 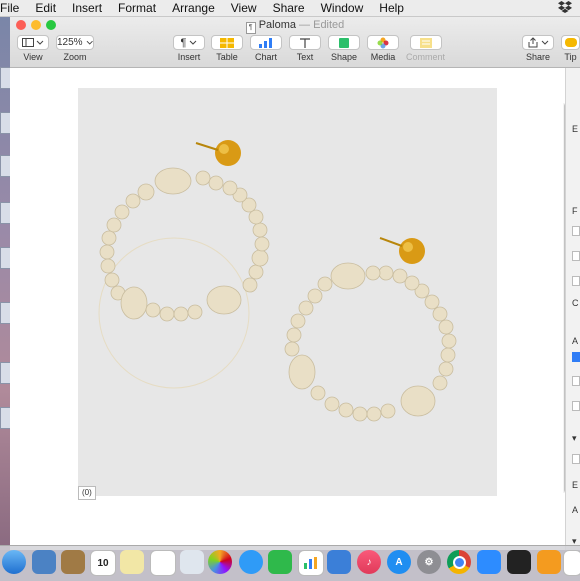 What do you see at coordinates (73, 562) in the screenshot?
I see `notes-icon` at bounding box center [73, 562].